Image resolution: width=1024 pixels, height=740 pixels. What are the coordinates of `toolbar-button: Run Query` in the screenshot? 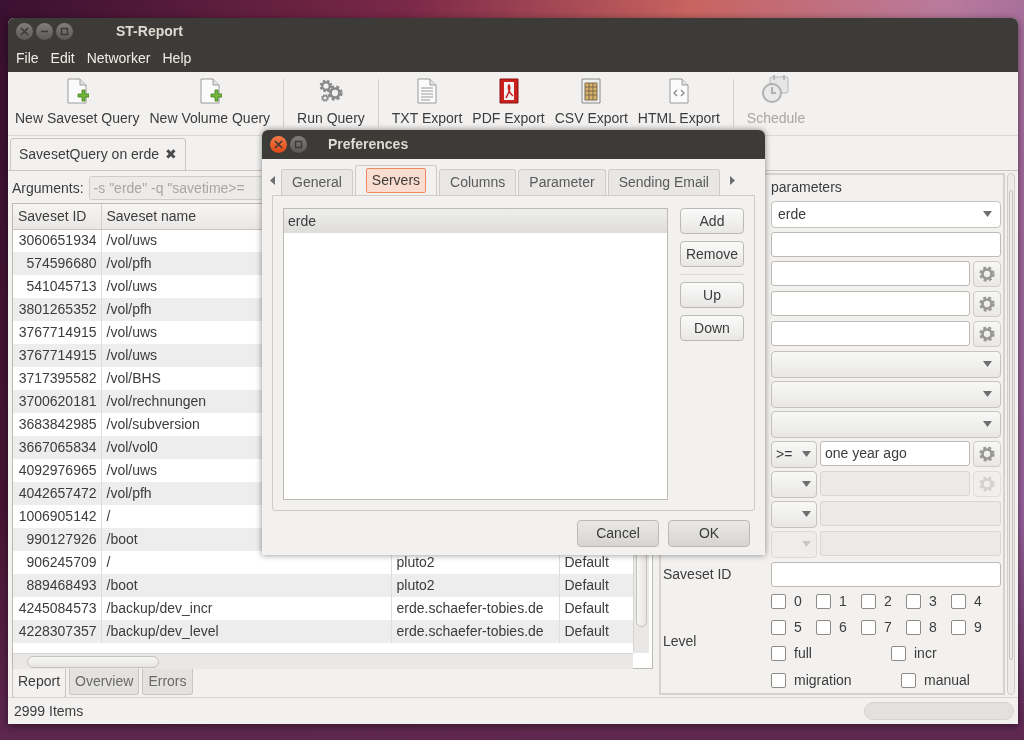 It's located at (331, 103).